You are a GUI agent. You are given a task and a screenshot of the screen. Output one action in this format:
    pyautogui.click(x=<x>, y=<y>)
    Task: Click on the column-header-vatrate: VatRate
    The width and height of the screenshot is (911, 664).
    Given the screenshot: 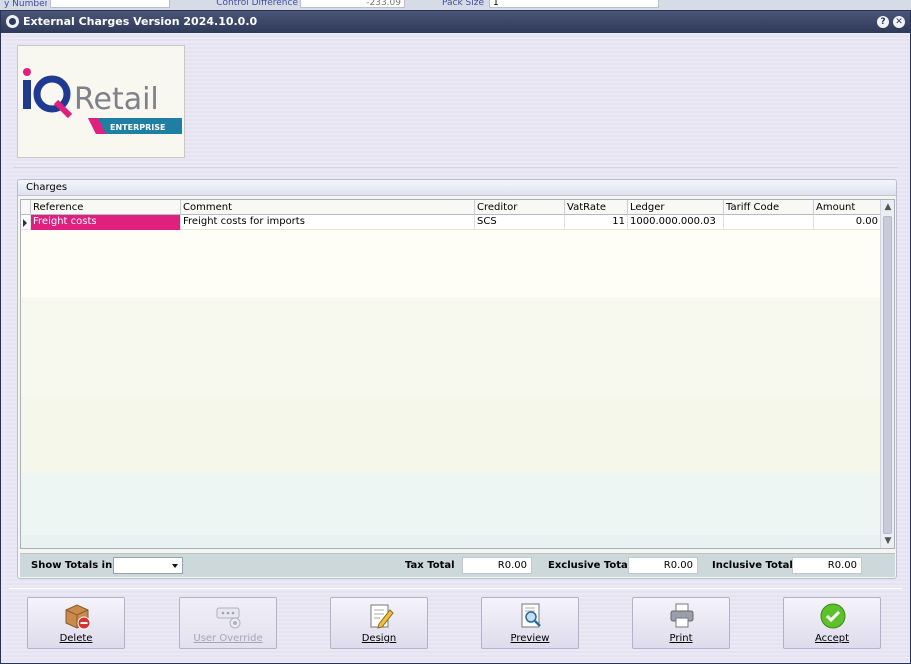 What is the action you would take?
    pyautogui.click(x=596, y=207)
    